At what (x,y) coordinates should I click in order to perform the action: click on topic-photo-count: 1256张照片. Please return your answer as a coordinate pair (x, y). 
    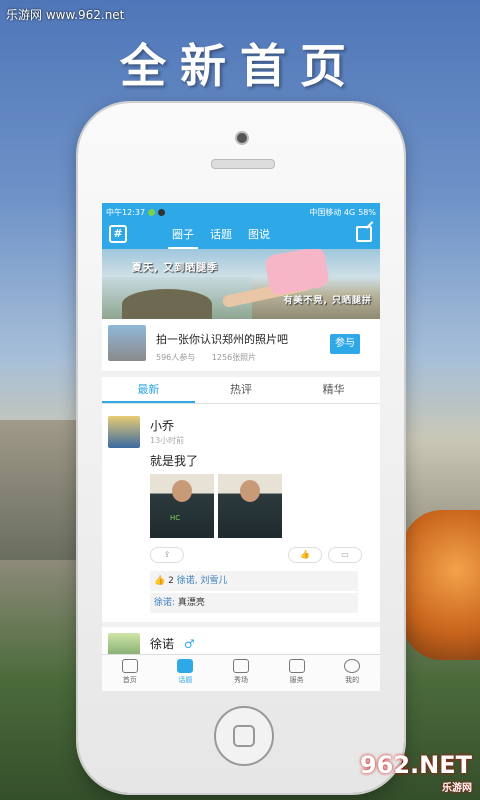
    Looking at the image, I should click on (234, 357).